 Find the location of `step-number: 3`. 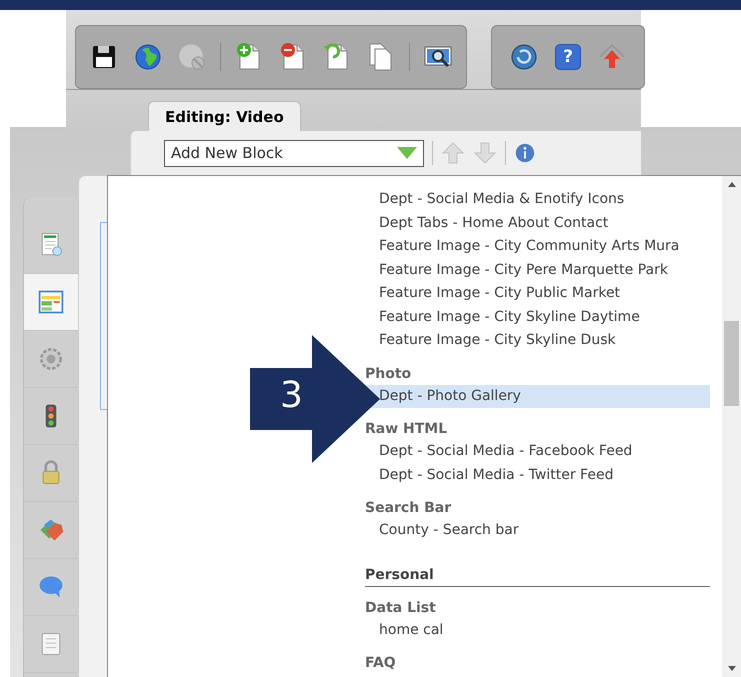

step-number: 3 is located at coordinates (291, 396).